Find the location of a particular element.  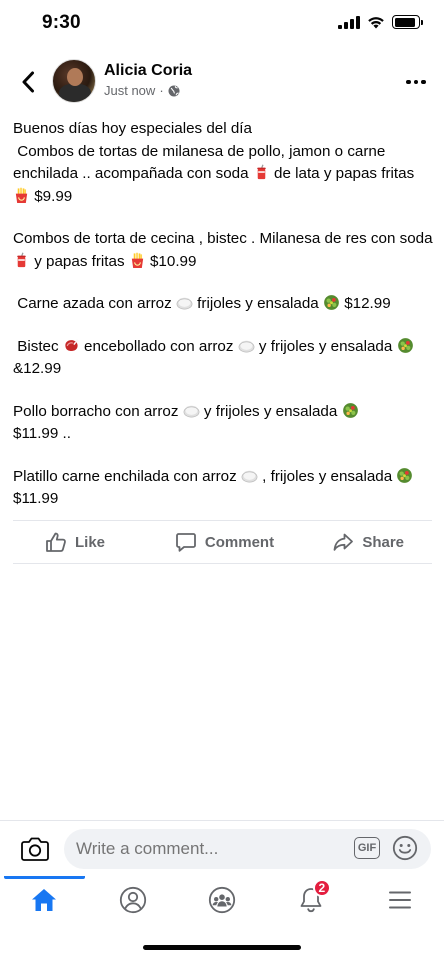

post-text-segment: , frijoles y ensalada is located at coordinates (327, 476).